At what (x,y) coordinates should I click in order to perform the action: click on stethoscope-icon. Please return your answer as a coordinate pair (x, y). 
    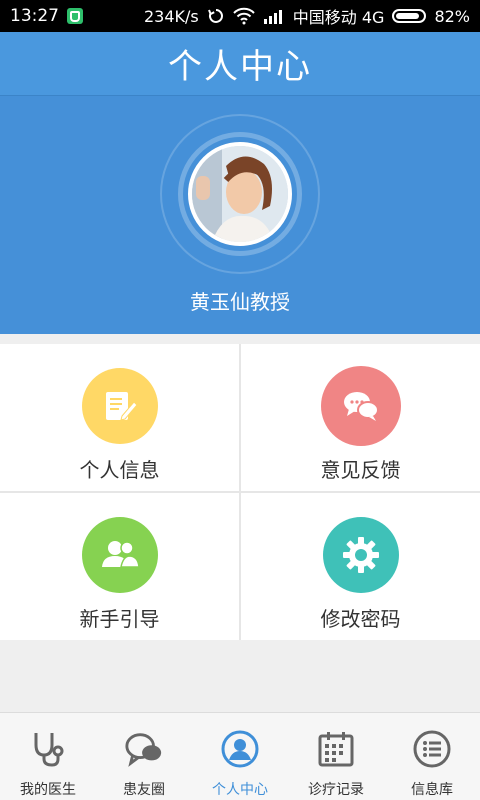
    Looking at the image, I should click on (49, 750).